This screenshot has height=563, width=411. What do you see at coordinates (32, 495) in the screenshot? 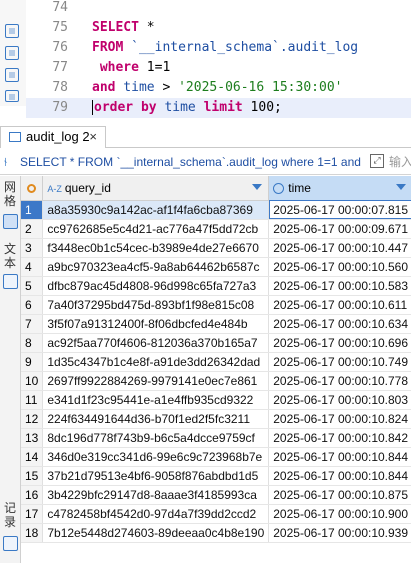
I see `row-number: 16` at bounding box center [32, 495].